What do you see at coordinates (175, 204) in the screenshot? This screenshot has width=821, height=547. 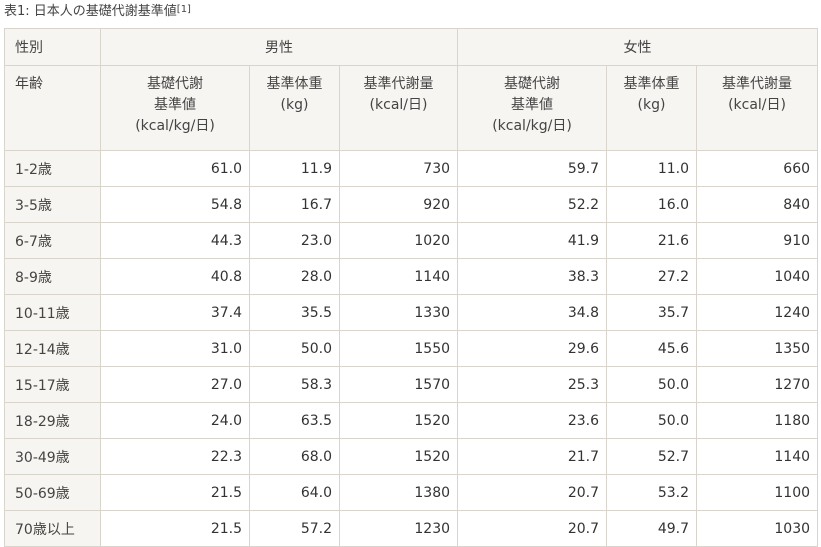 I see `male-bmr-standard-cell: 54.8` at bounding box center [175, 204].